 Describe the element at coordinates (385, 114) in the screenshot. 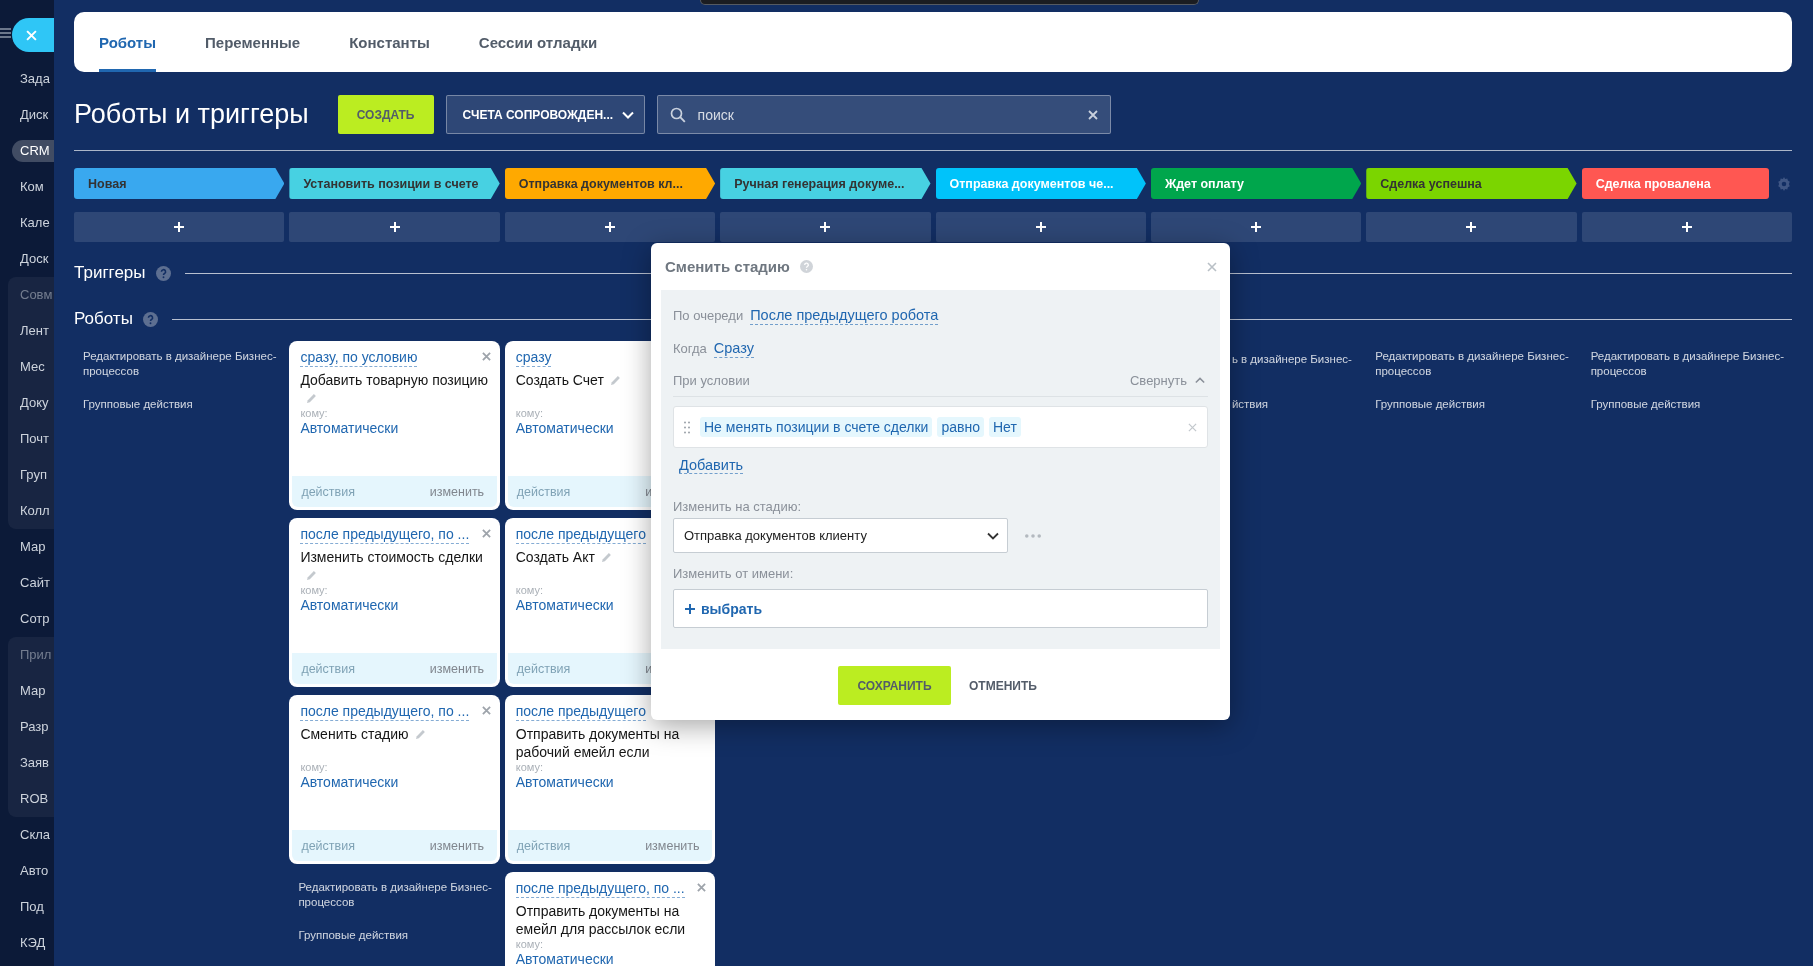

I see `create-button: СОЗДАТЬ` at that location.